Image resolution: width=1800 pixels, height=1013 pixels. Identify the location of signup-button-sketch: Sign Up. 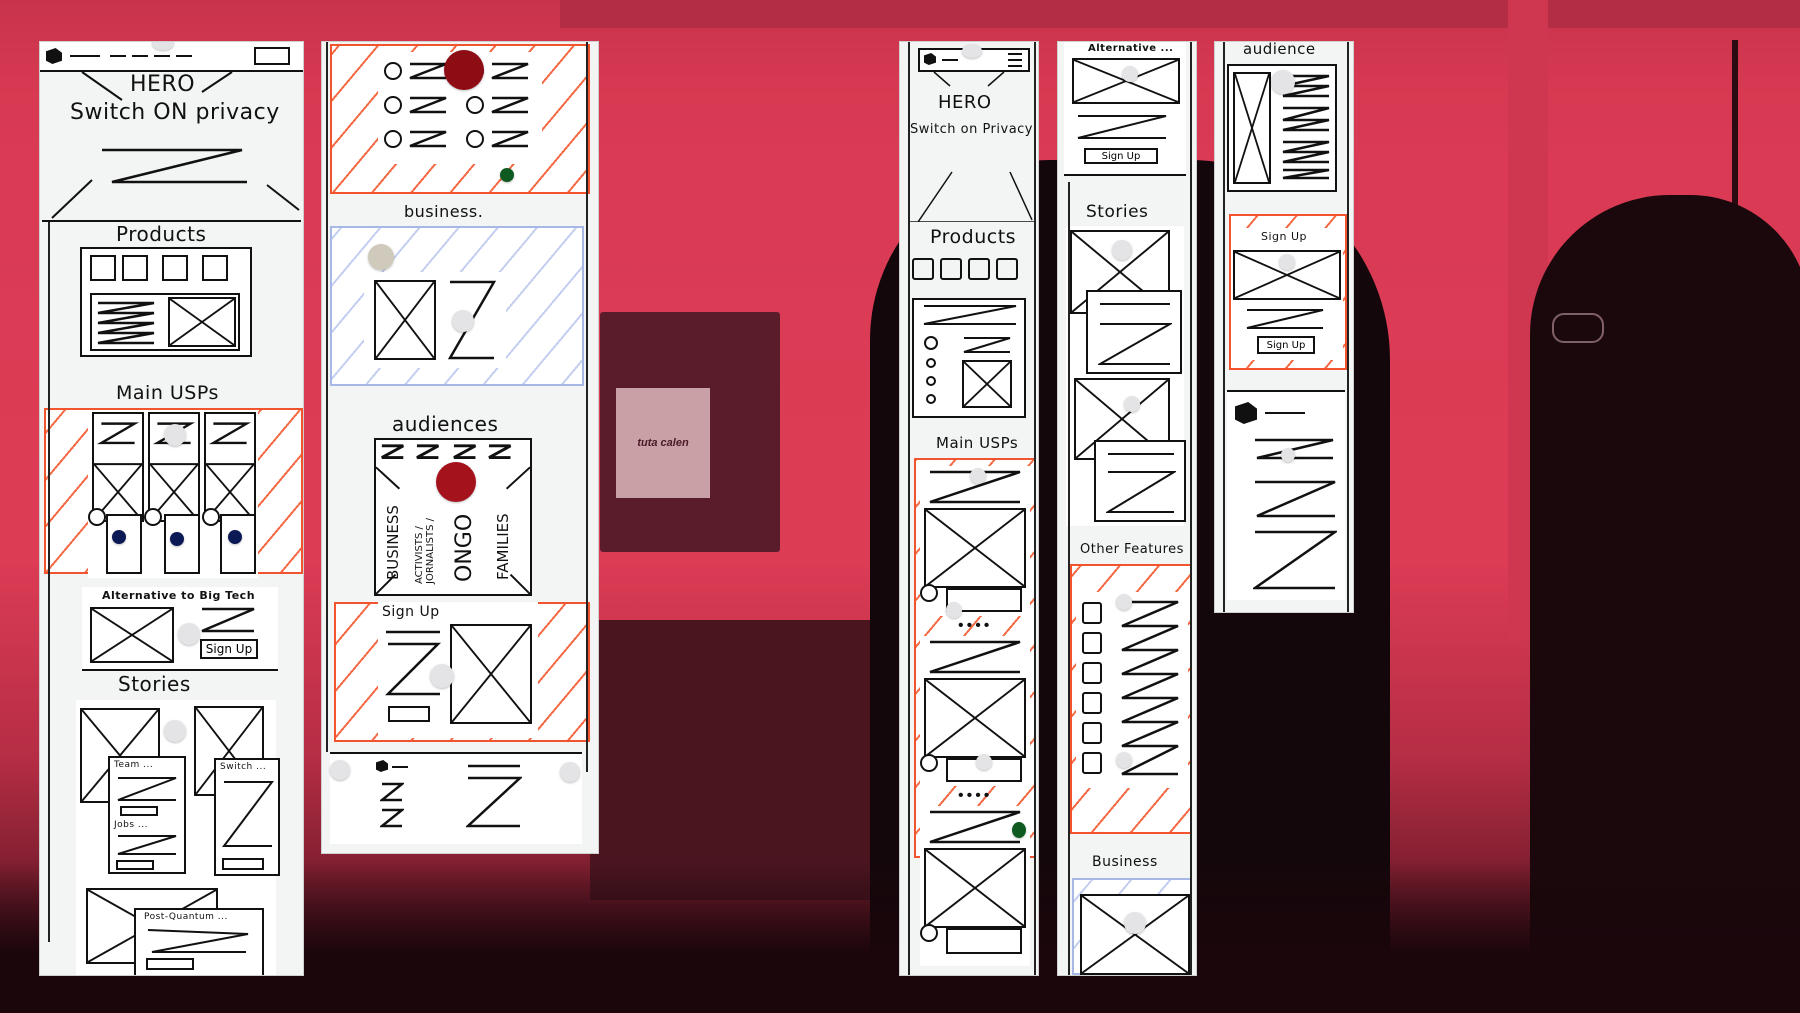
(229, 649).